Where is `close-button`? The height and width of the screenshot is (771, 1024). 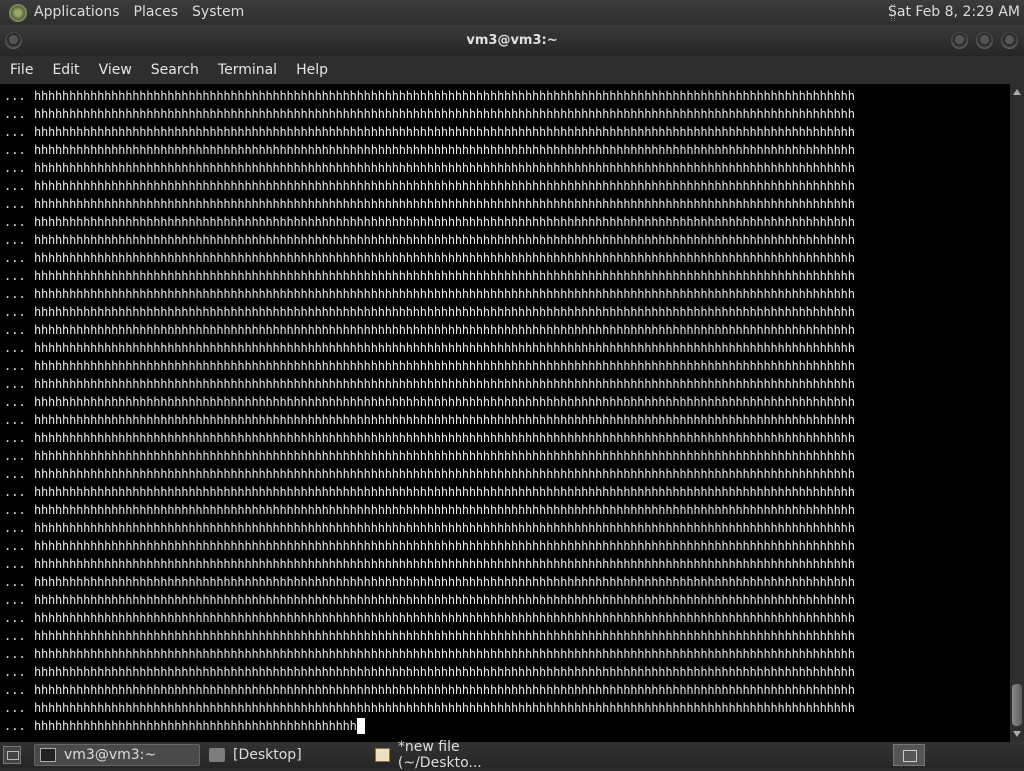
close-button is located at coordinates (1009, 40).